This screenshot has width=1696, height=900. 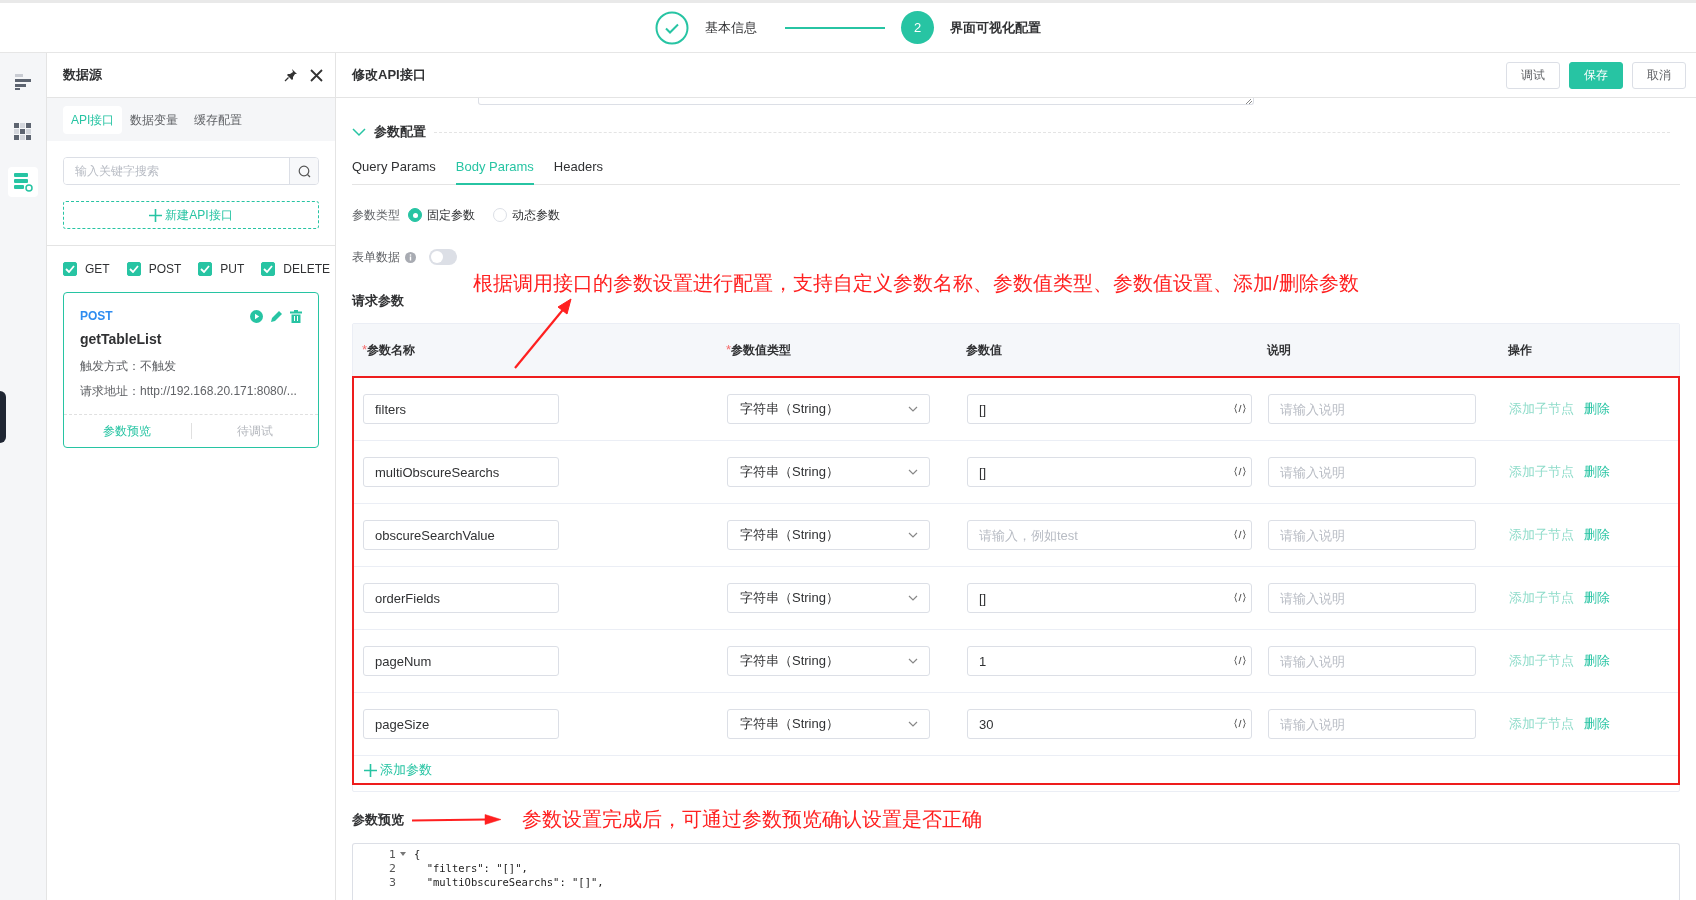 I want to click on checkbox-label: POST, so click(x=165, y=269).